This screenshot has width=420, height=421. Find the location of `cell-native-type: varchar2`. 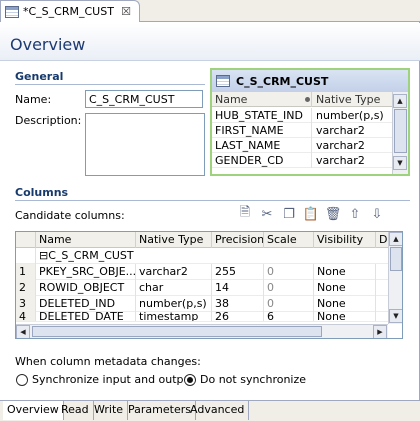

cell-native-type: varchar2 is located at coordinates (174, 272).